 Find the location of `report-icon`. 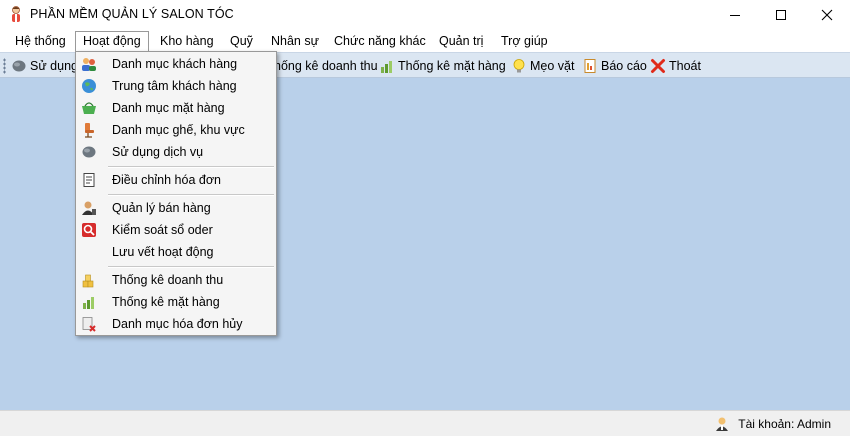

report-icon is located at coordinates (590, 66).